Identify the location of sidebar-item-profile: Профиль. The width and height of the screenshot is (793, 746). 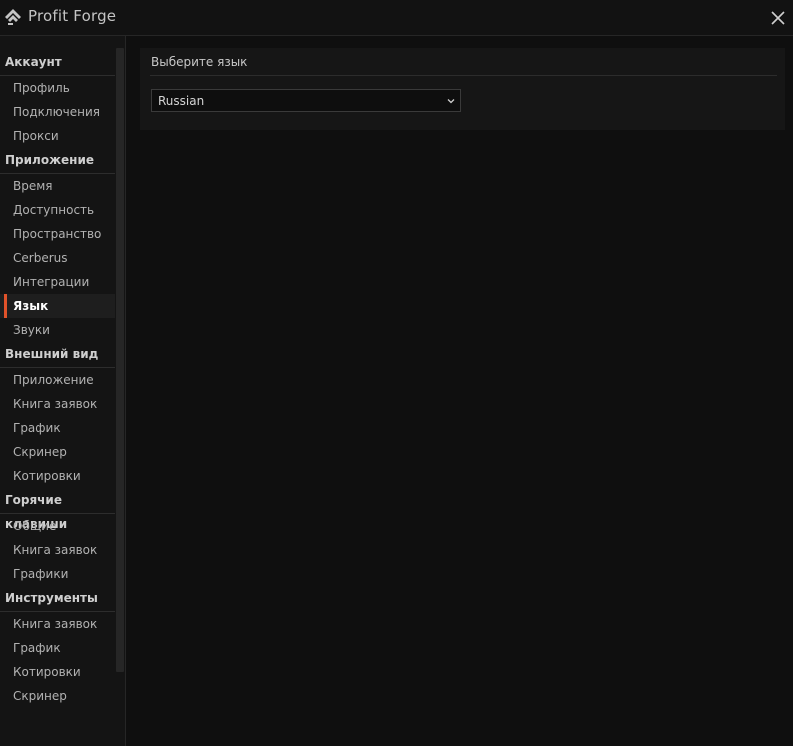
(57, 88).